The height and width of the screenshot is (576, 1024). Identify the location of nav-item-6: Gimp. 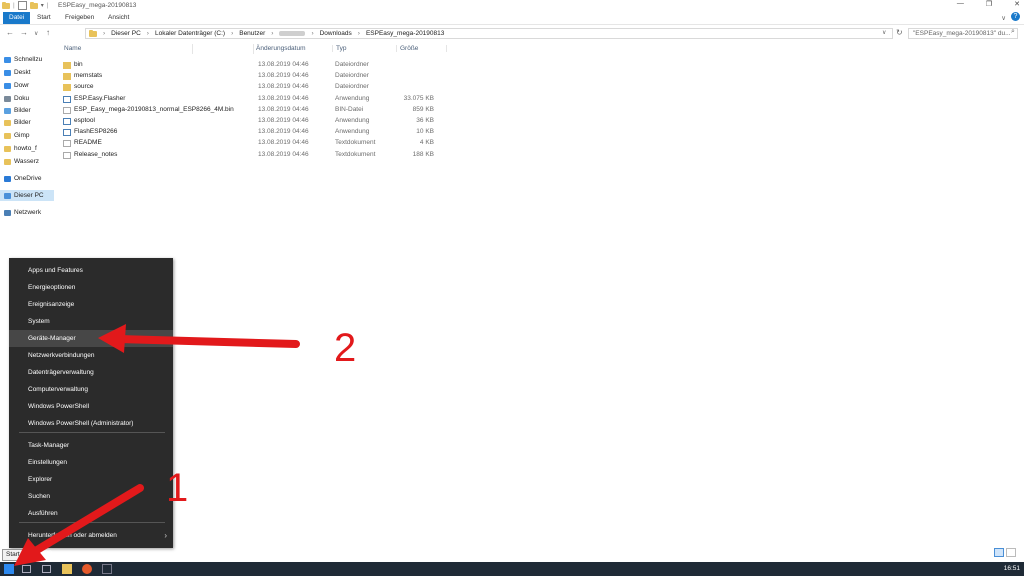
(29, 135).